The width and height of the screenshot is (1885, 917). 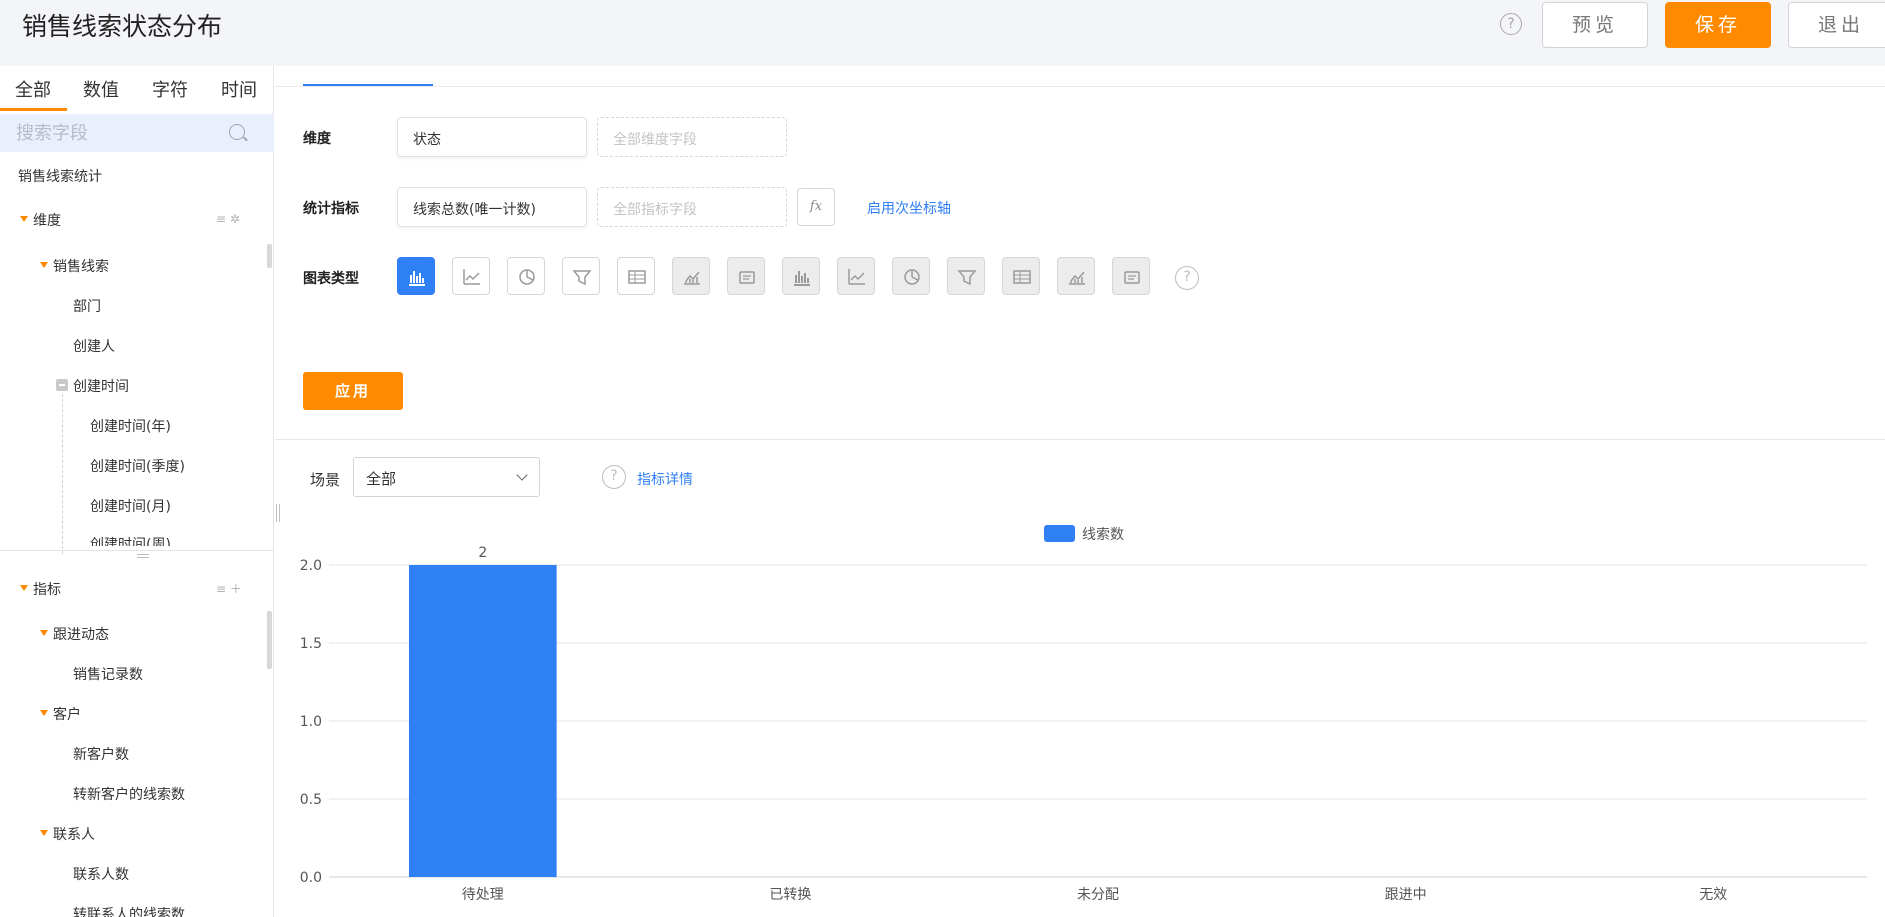 I want to click on tree-item-contacts: 联系人数, so click(x=101, y=874).